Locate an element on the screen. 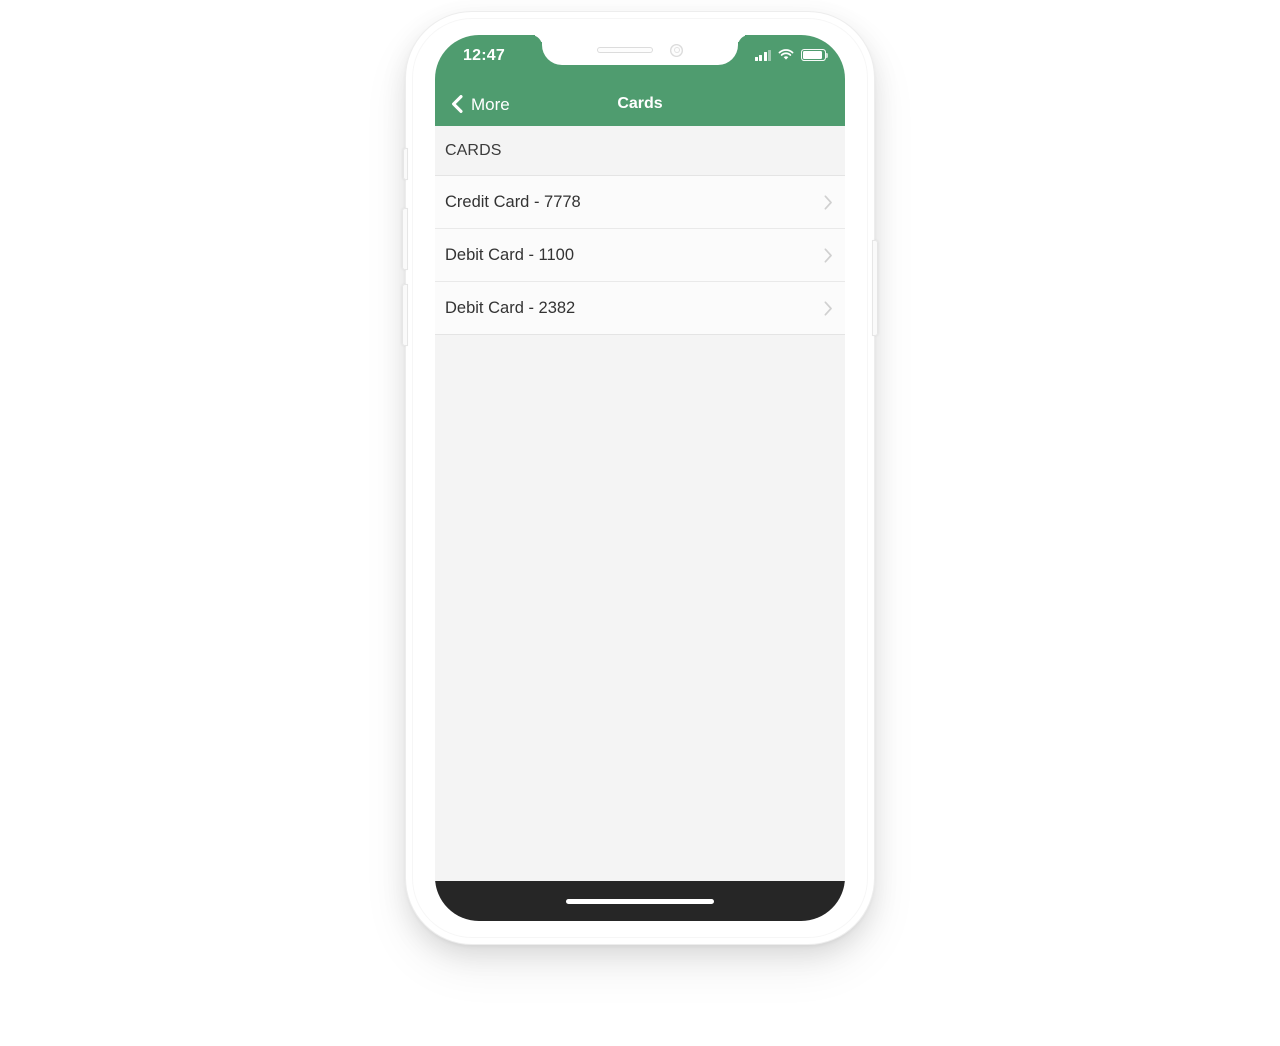  list-item: Debit Card - 1100 is located at coordinates (640, 255).